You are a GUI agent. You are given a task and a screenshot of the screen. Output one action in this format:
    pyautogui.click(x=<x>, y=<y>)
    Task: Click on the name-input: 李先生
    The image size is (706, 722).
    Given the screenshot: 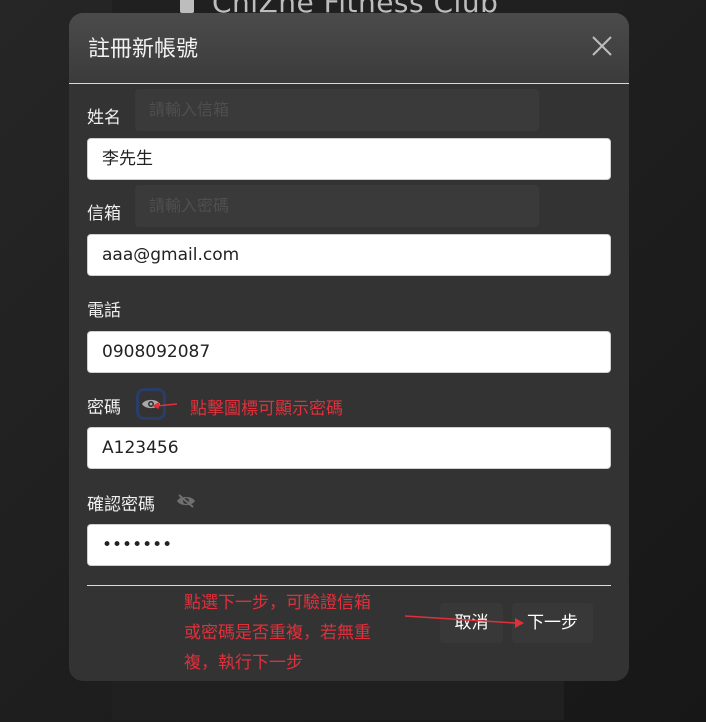 What is the action you would take?
    pyautogui.click(x=349, y=159)
    